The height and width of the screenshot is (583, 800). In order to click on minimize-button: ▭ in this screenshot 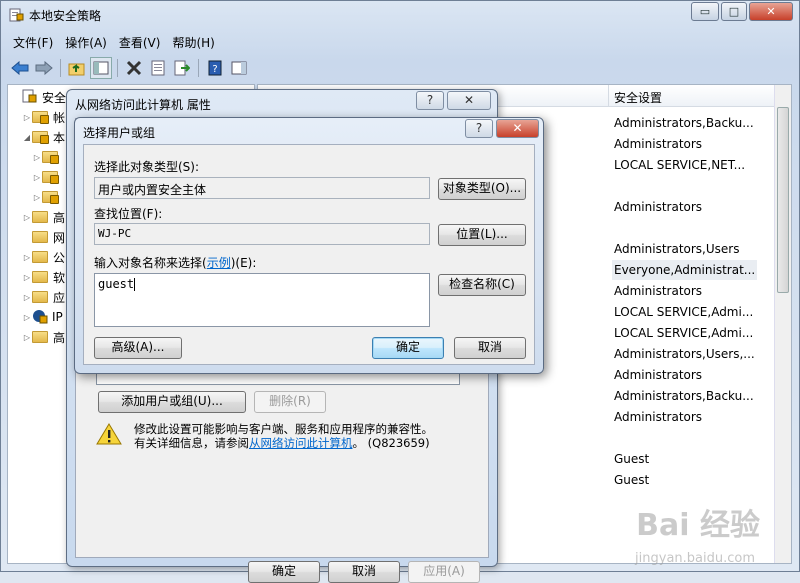, I will do `click(705, 11)`.